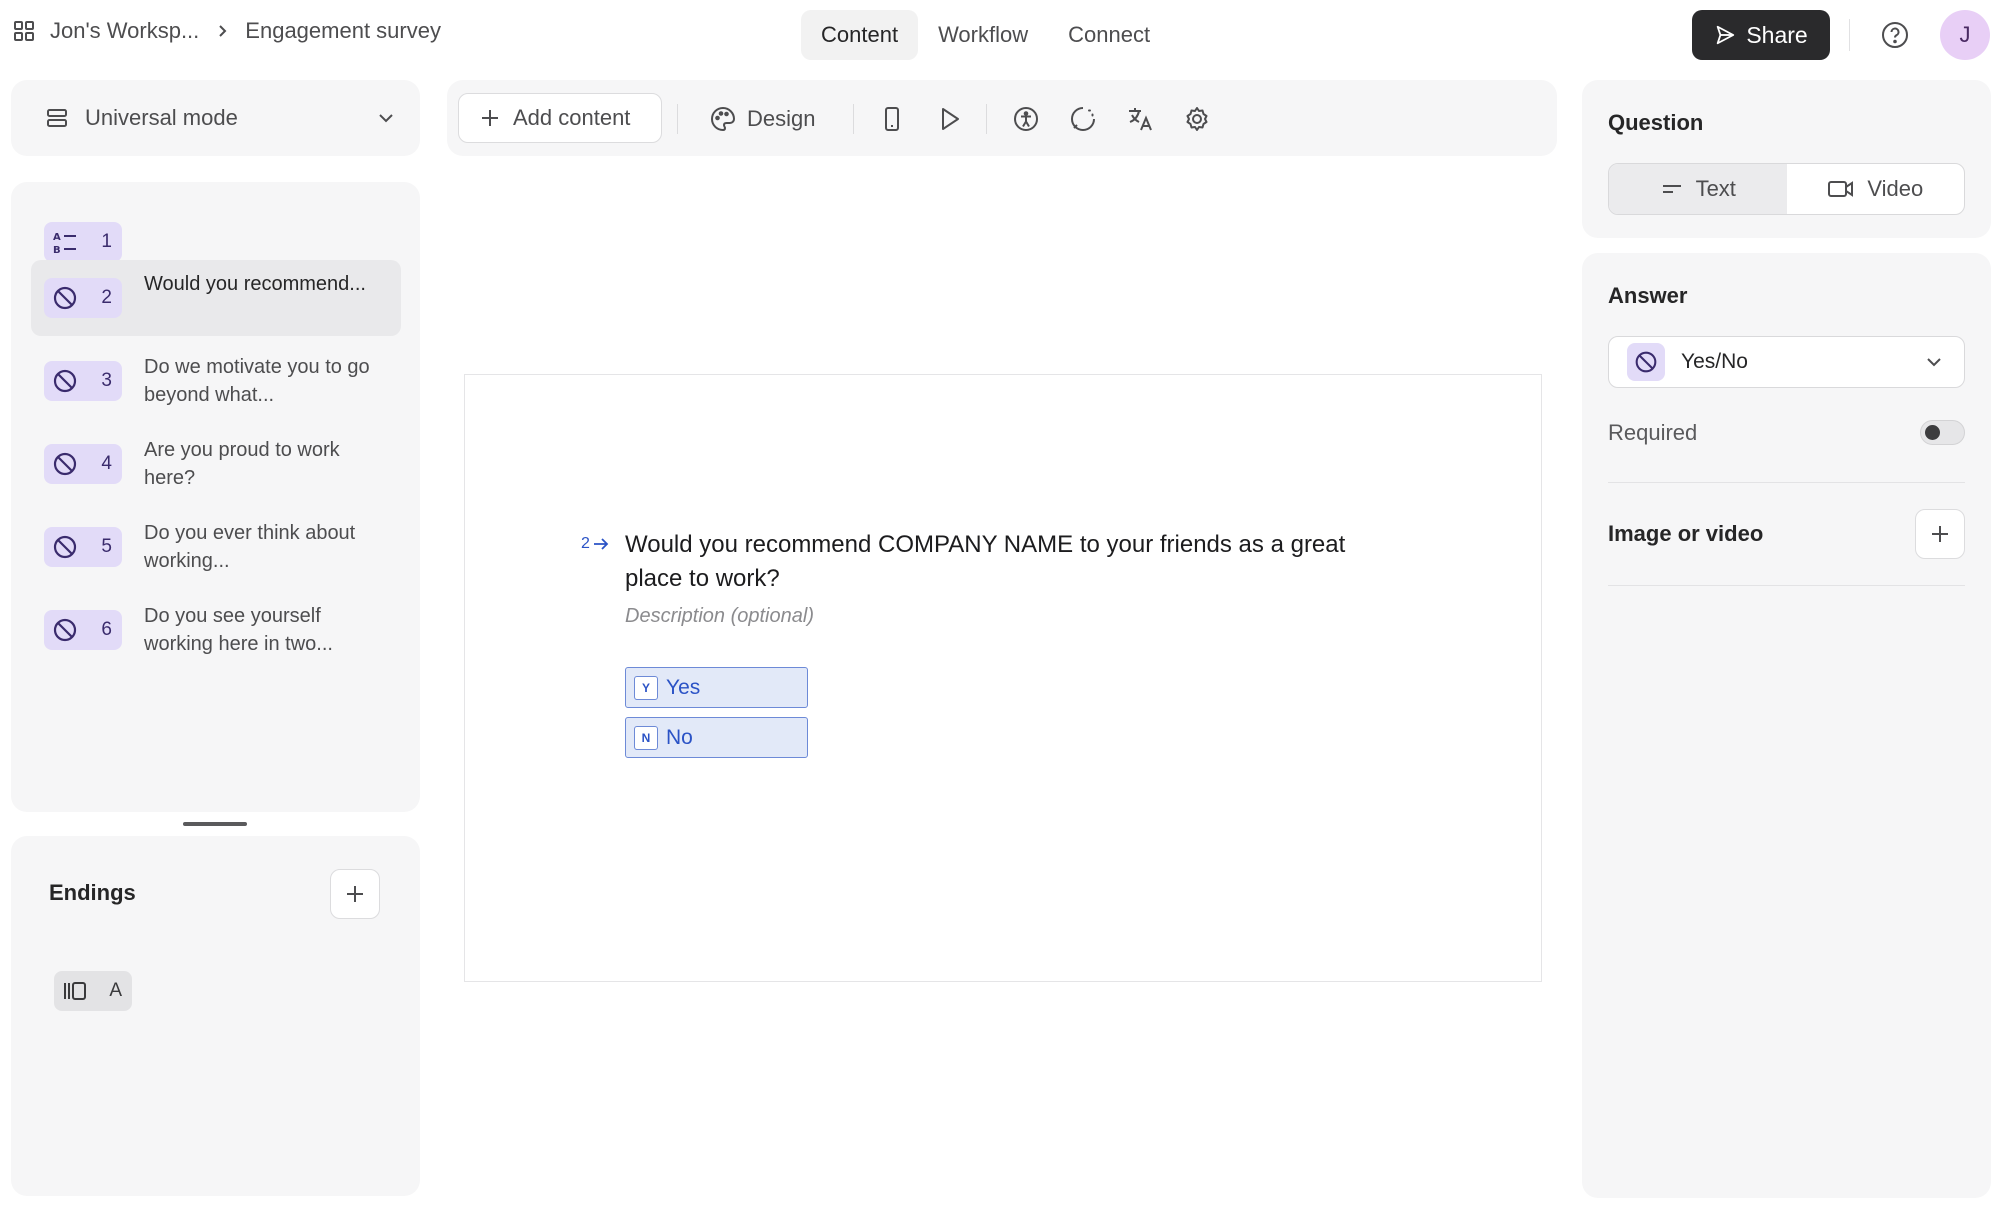 This screenshot has height=1209, width=1999. I want to click on answer-type-label: Yes/No, so click(1714, 361).